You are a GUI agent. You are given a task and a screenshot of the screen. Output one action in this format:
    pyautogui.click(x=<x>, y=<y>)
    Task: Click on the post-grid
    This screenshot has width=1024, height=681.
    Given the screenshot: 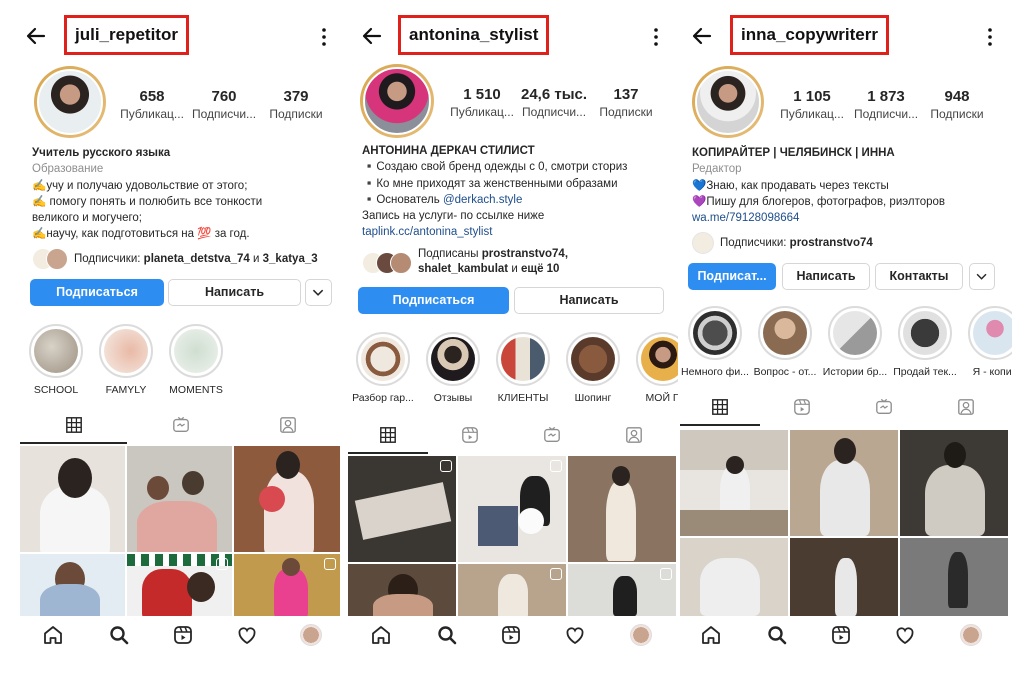 What is the action you would take?
    pyautogui.click(x=846, y=523)
    